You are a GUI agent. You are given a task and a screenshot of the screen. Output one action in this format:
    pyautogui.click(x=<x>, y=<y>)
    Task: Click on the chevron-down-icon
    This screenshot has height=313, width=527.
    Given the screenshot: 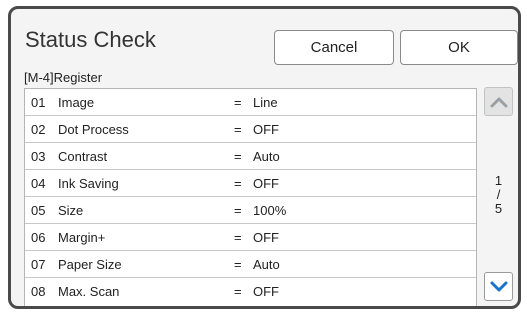 What is the action you would take?
    pyautogui.click(x=498, y=286)
    